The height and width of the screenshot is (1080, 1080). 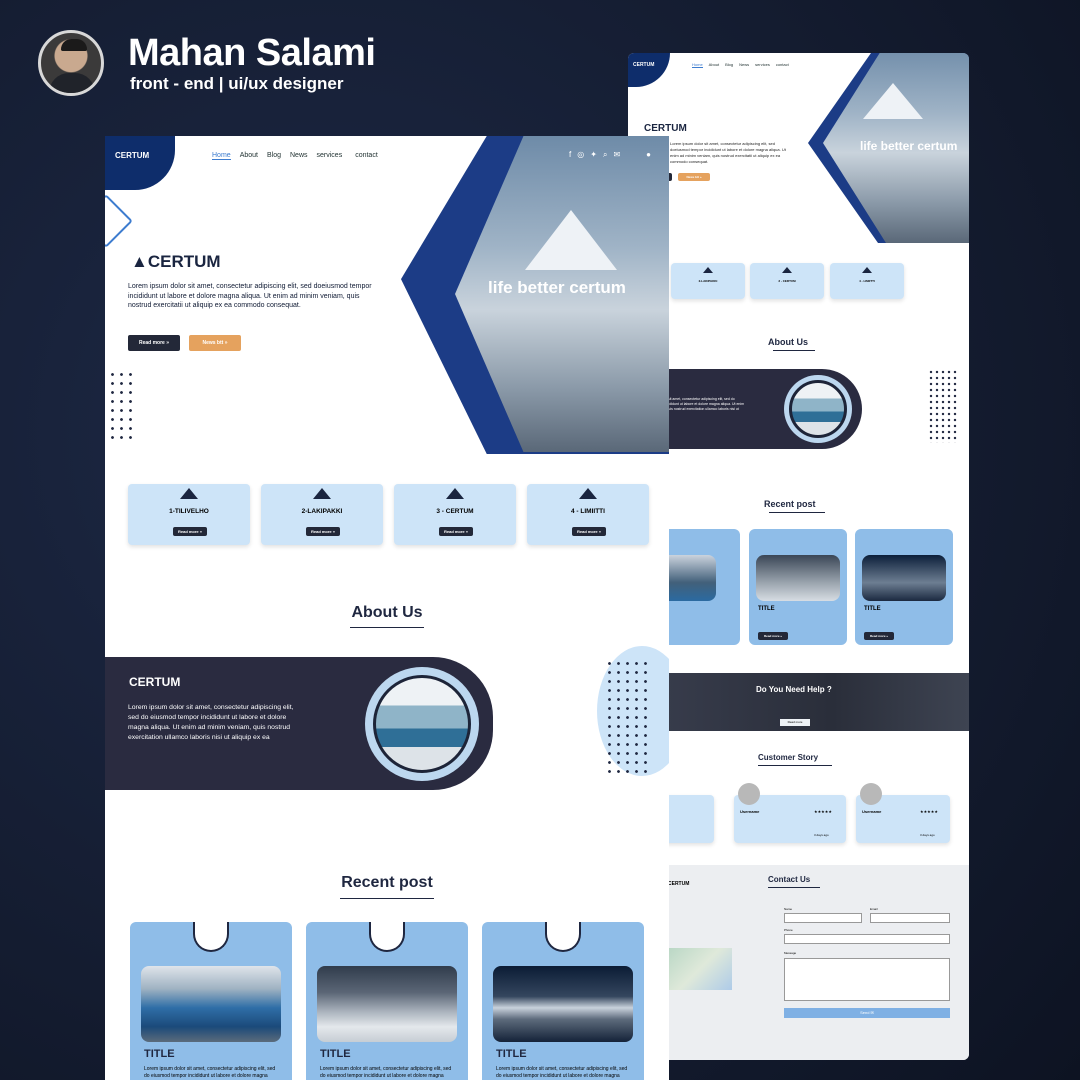 I want to click on twitter-icon: ✦, so click(x=593, y=155).